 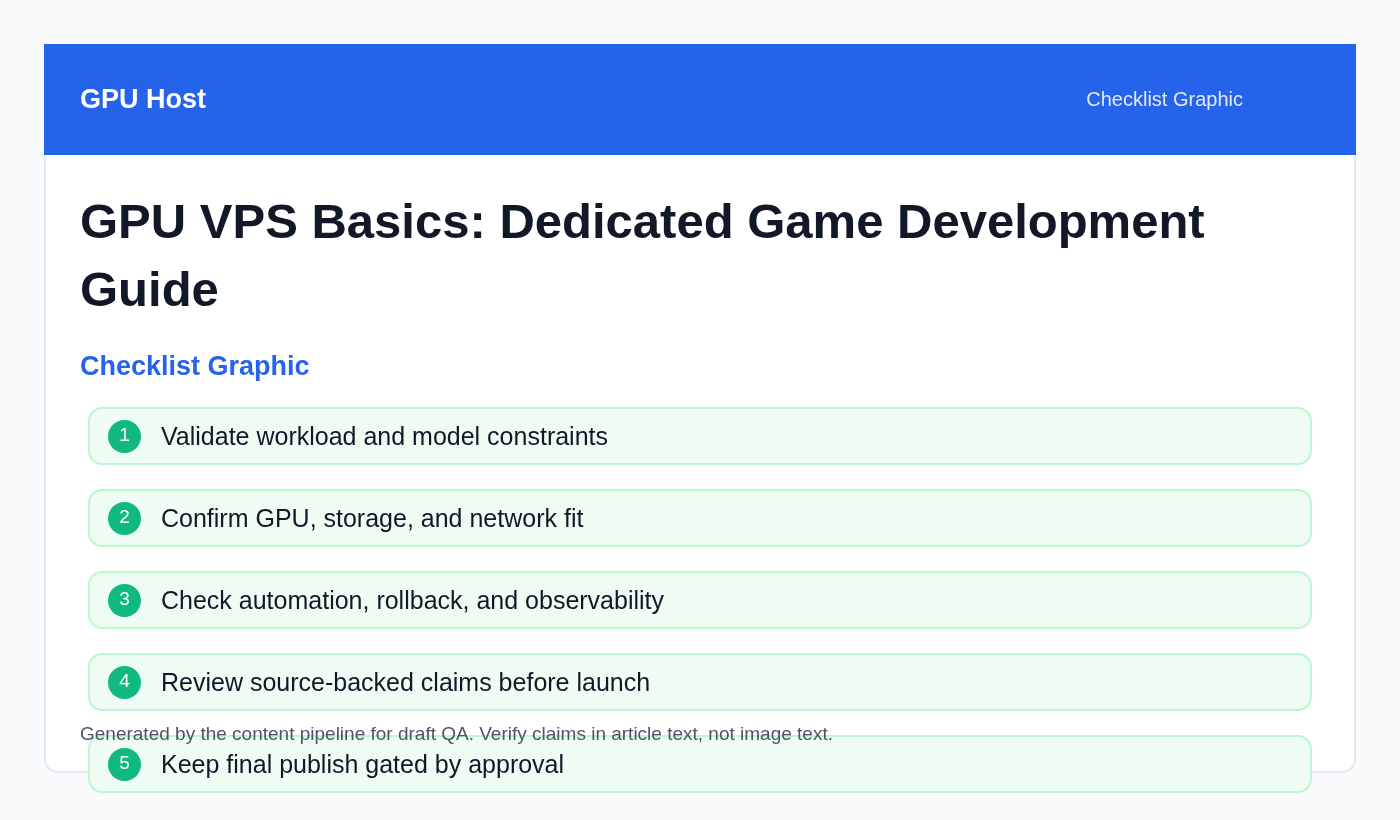 I want to click on step-number: 4, so click(x=124, y=682).